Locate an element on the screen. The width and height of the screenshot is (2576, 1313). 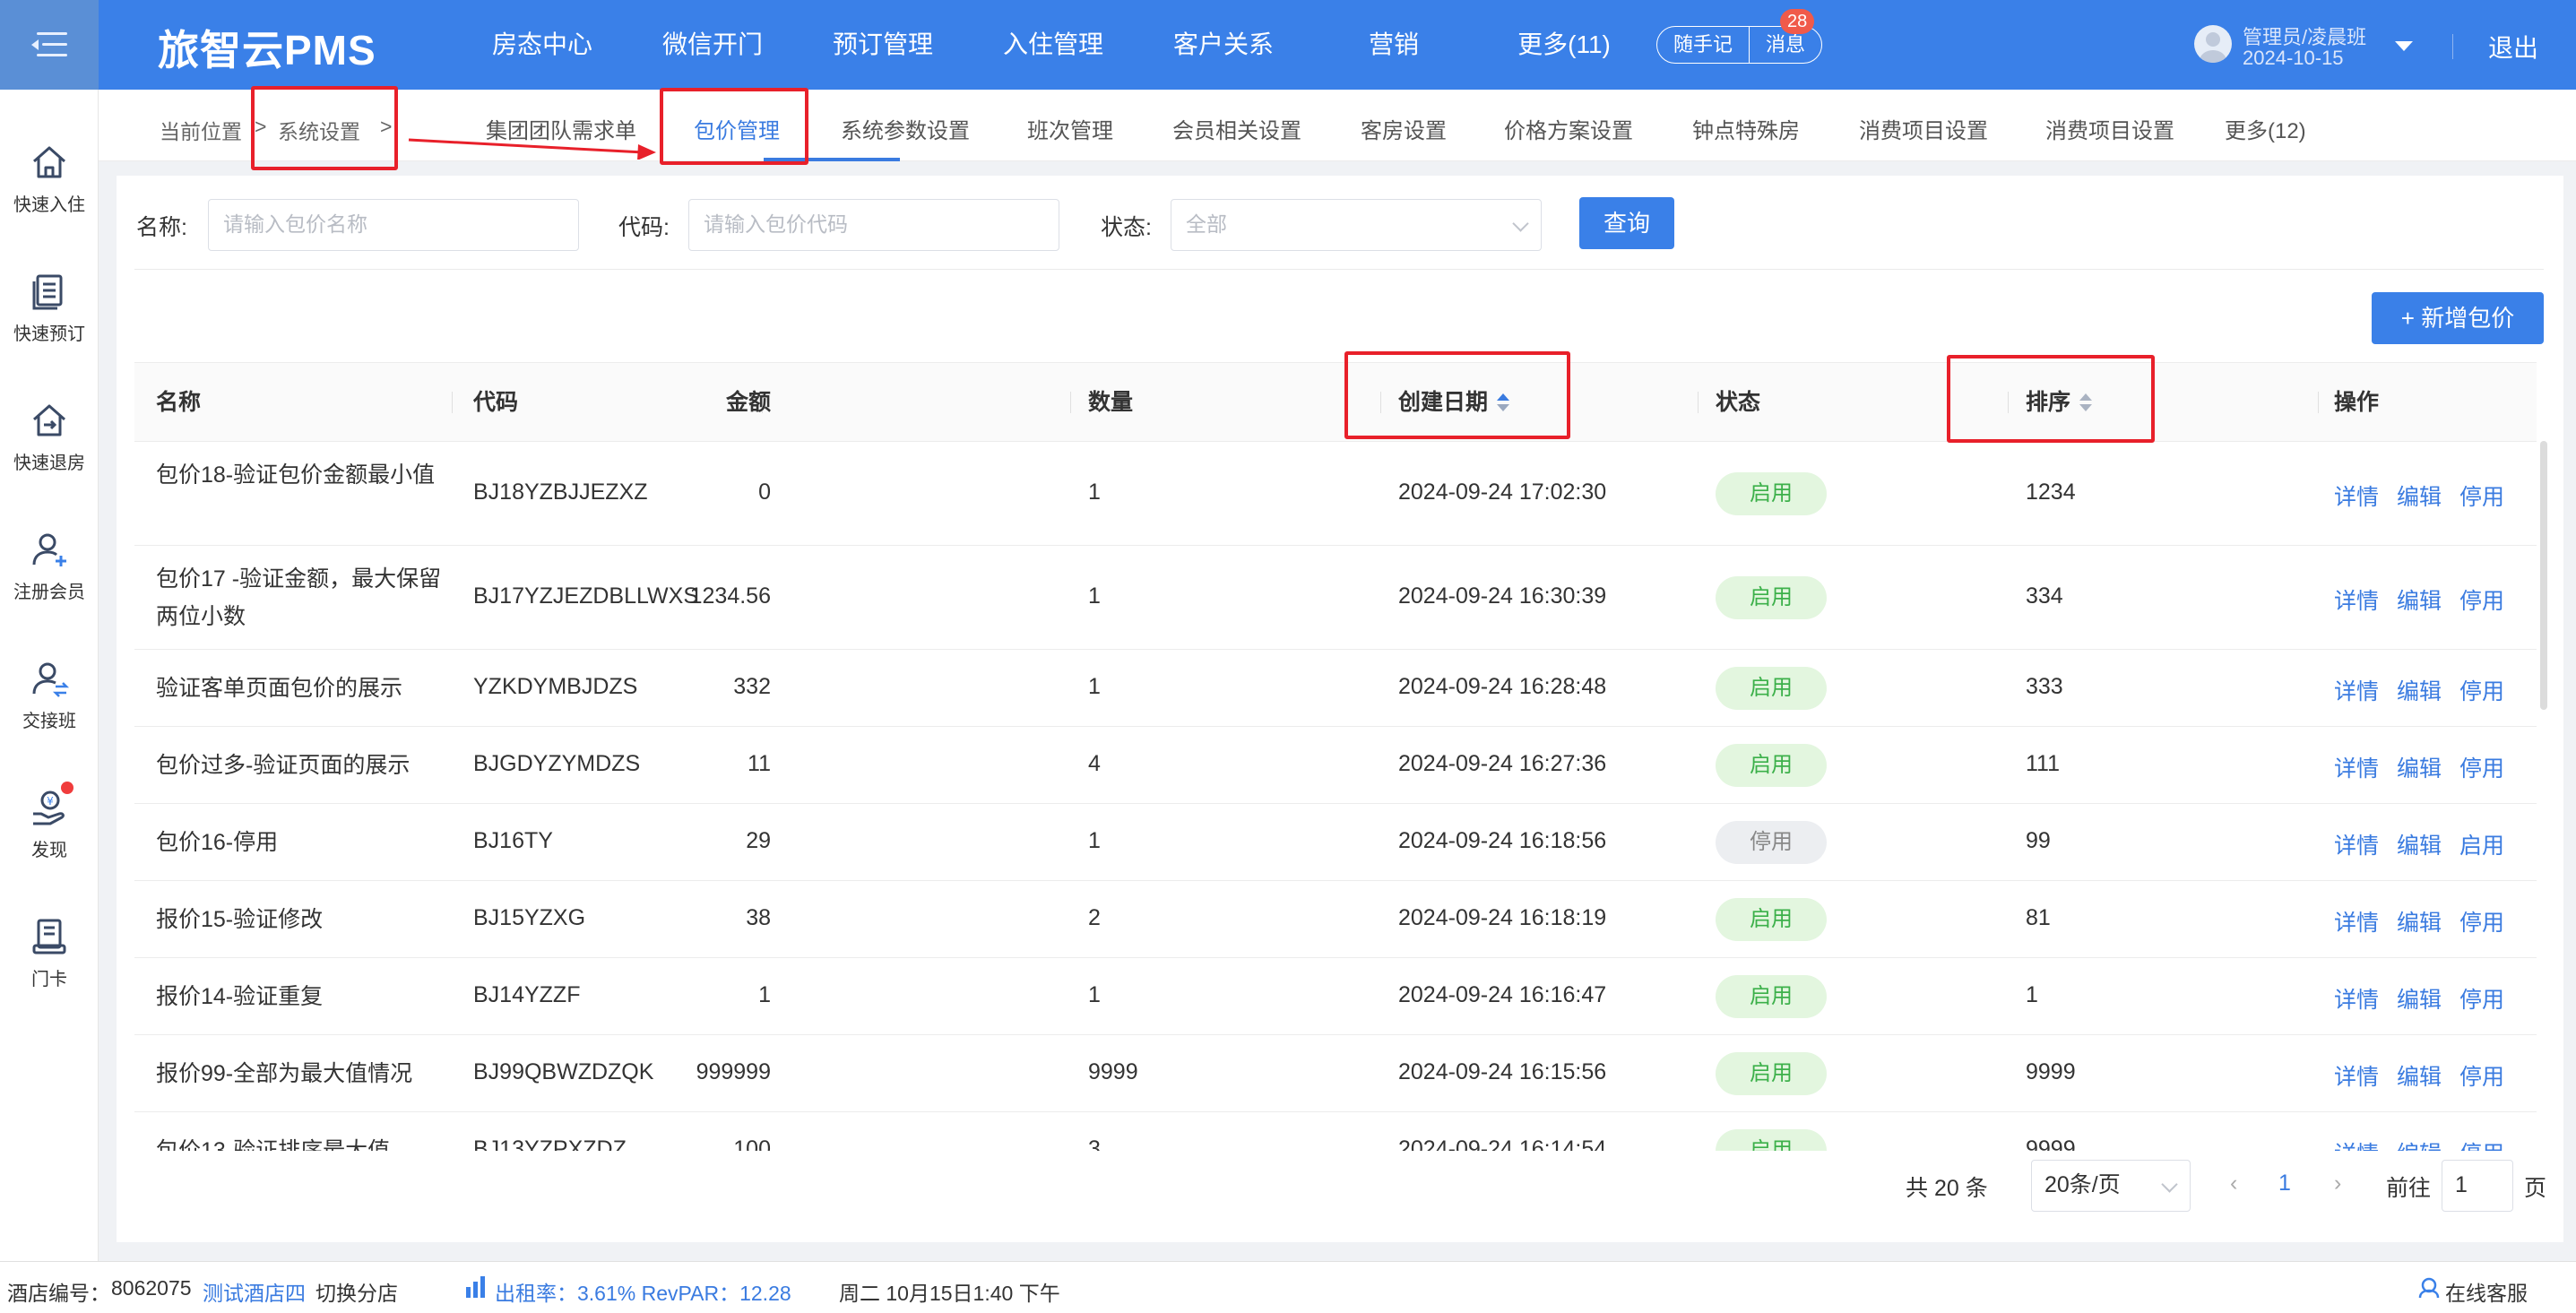
column-header-actions: 操作 is located at coordinates (2357, 402).